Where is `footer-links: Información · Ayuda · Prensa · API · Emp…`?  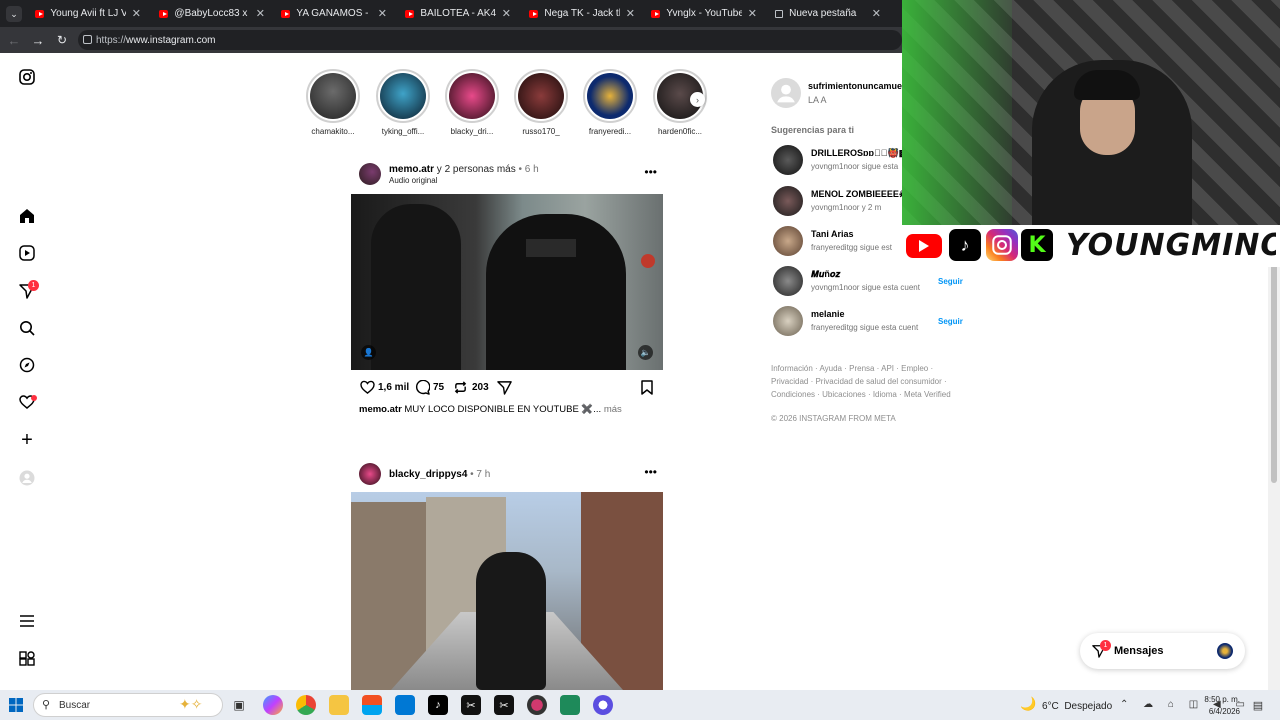
footer-links: Información · Ayuda · Prensa · API · Emp… is located at coordinates (852, 368).